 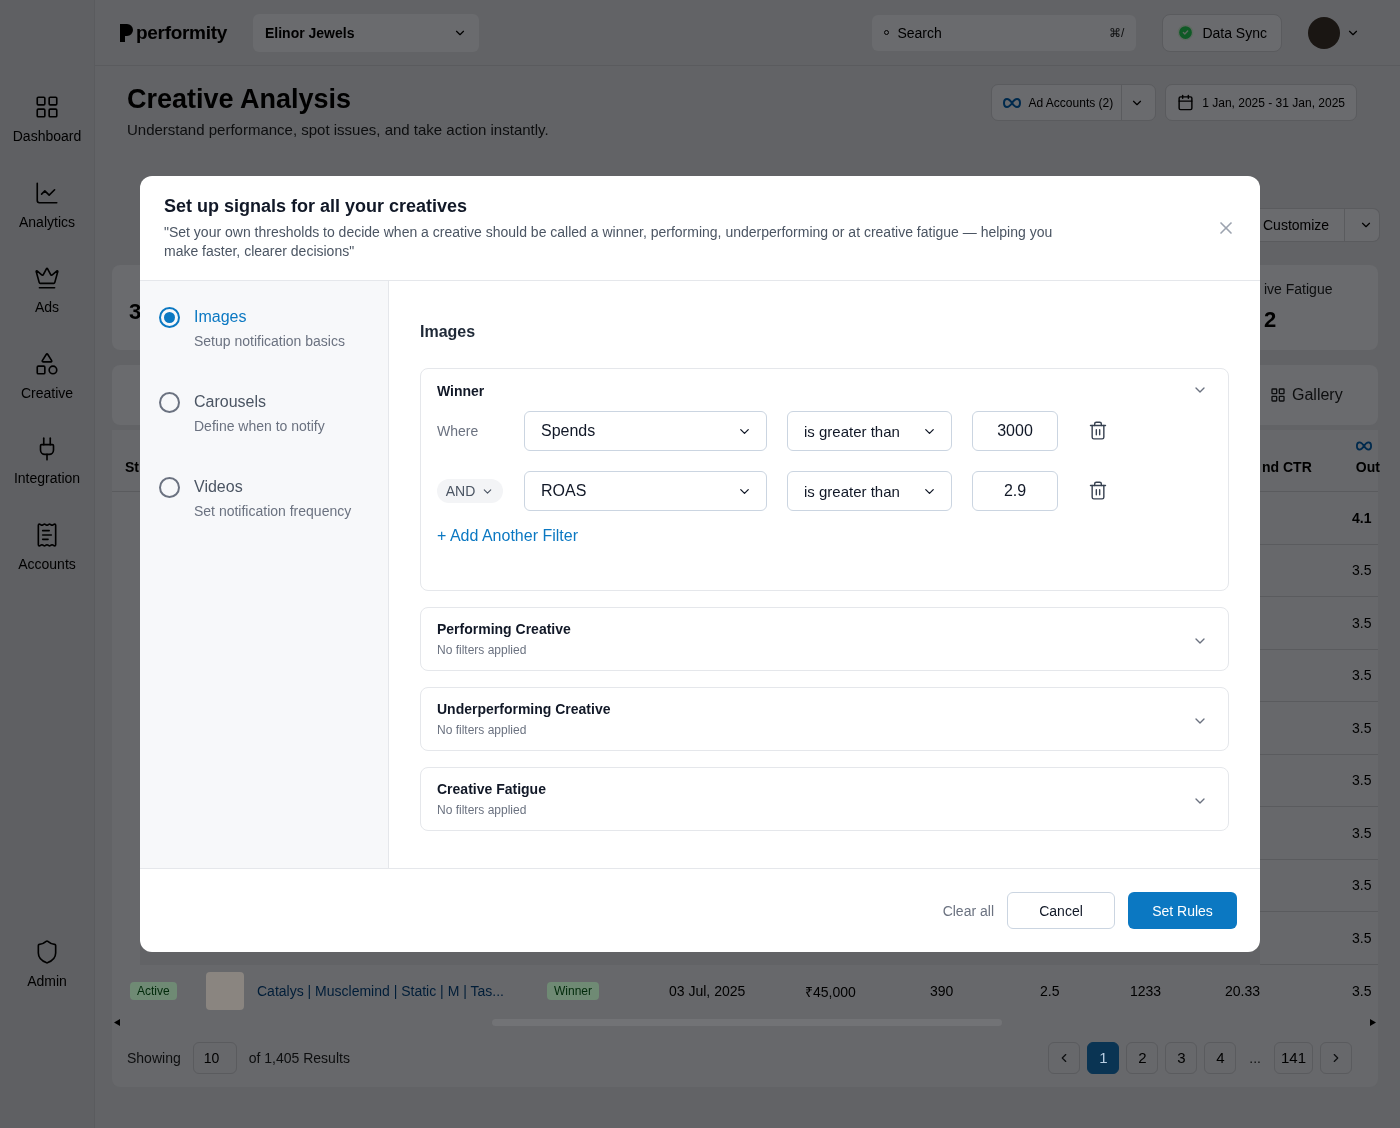 I want to click on date-range-button: 1 Jan, 2025 - 31 Jan, 2025, so click(x=1261, y=102).